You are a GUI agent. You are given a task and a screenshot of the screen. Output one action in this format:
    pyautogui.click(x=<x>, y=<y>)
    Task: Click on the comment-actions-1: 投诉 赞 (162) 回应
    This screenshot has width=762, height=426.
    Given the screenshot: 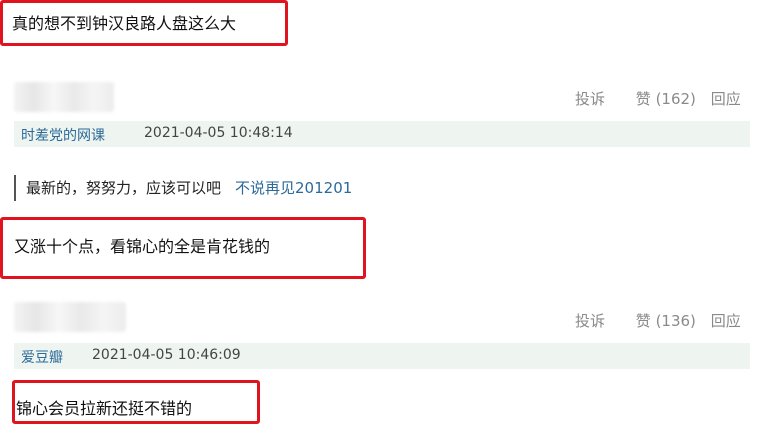 What is the action you would take?
    pyautogui.click(x=658, y=98)
    